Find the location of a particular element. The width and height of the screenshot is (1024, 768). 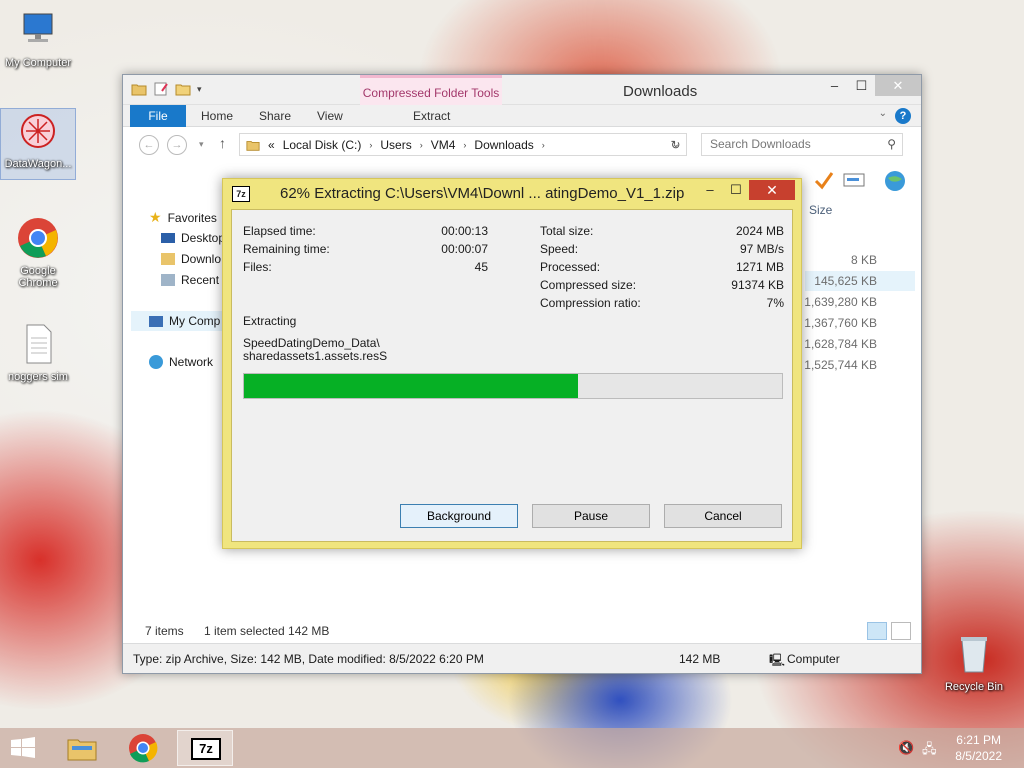

context-tab-title: Compressed Folder Tools is located at coordinates (431, 93).